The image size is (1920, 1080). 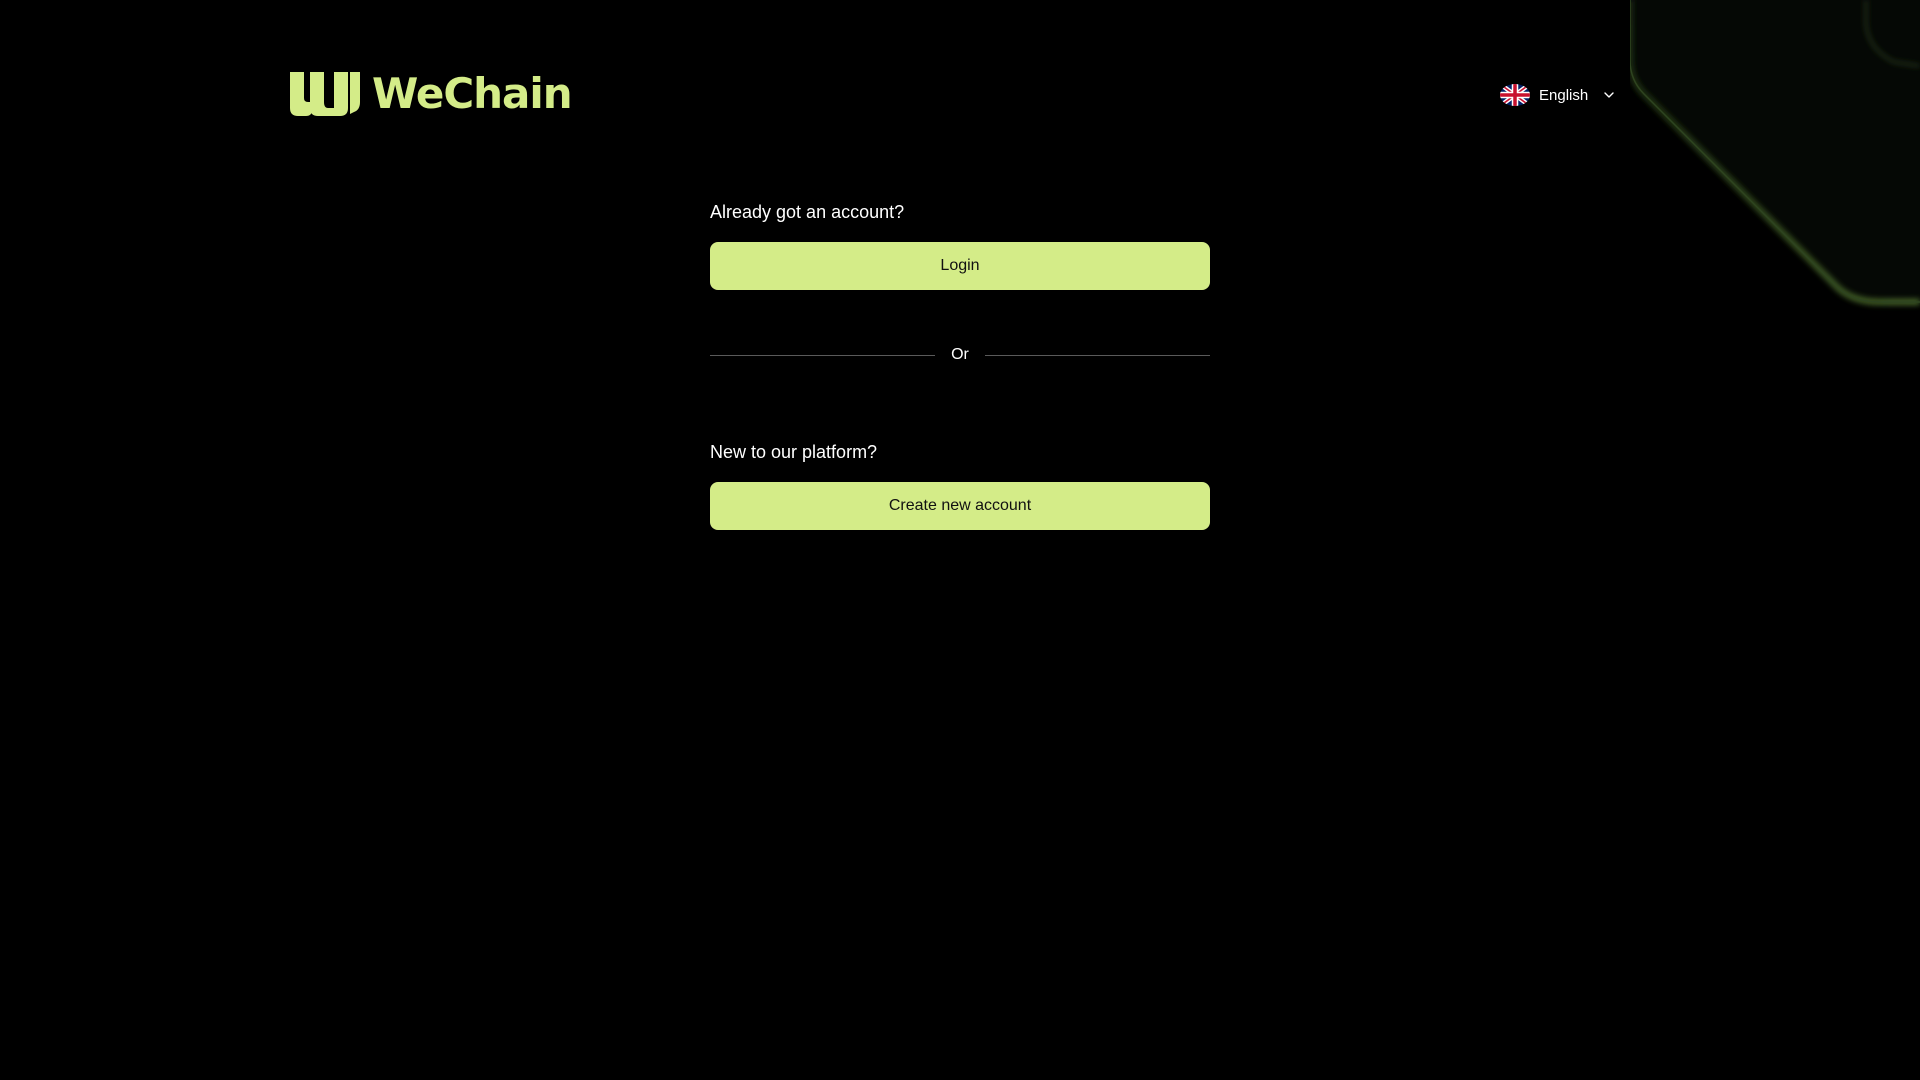 What do you see at coordinates (1515, 95) in the screenshot?
I see `uk-flag-icon` at bounding box center [1515, 95].